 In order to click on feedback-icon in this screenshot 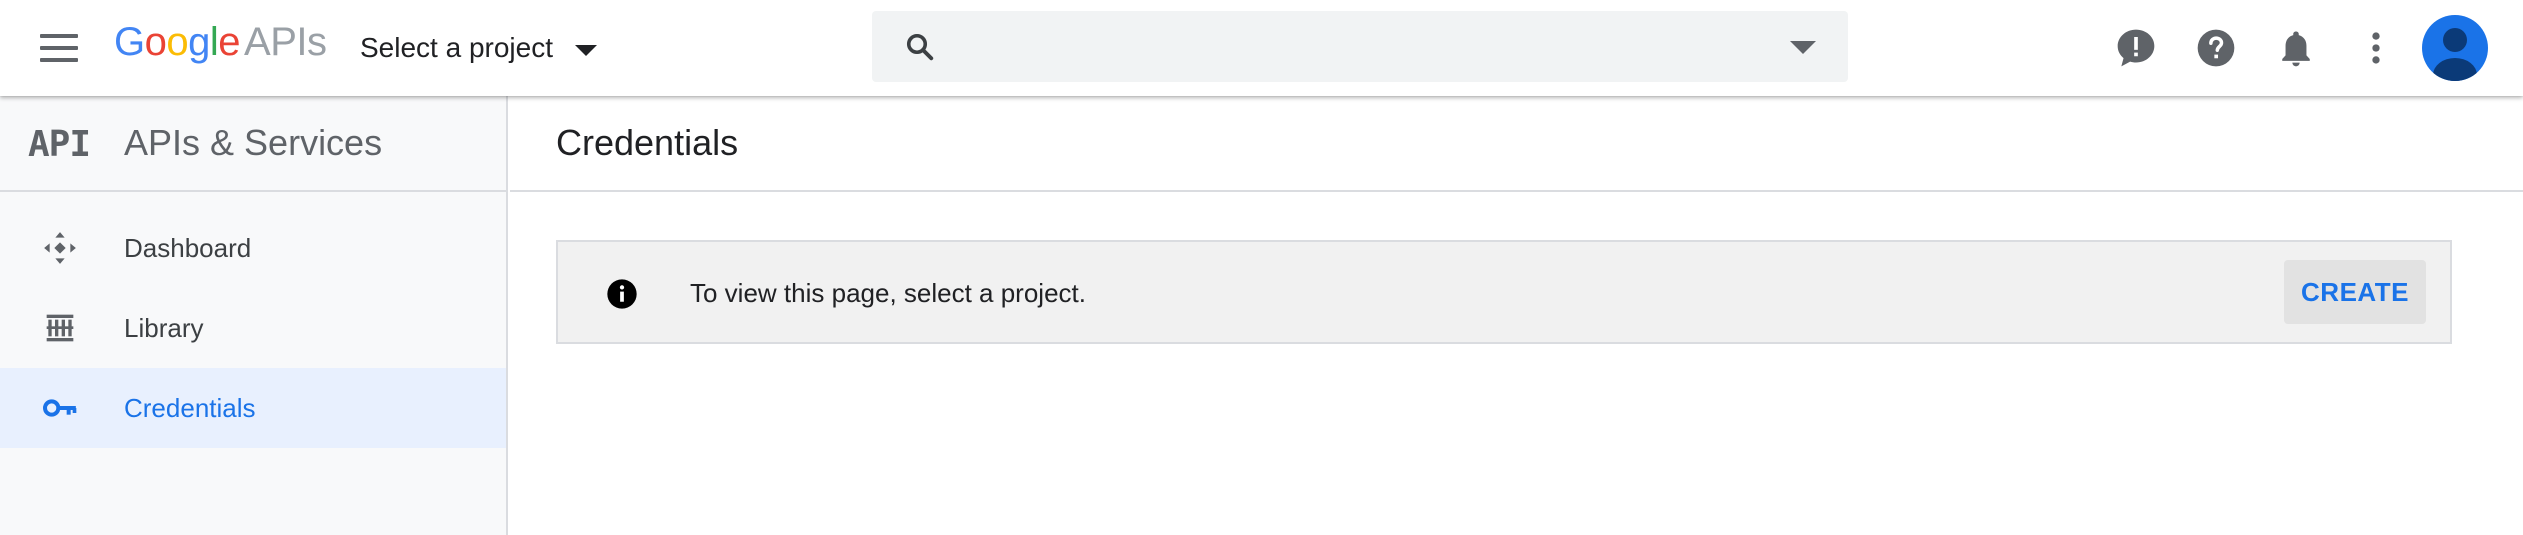, I will do `click(2136, 48)`.